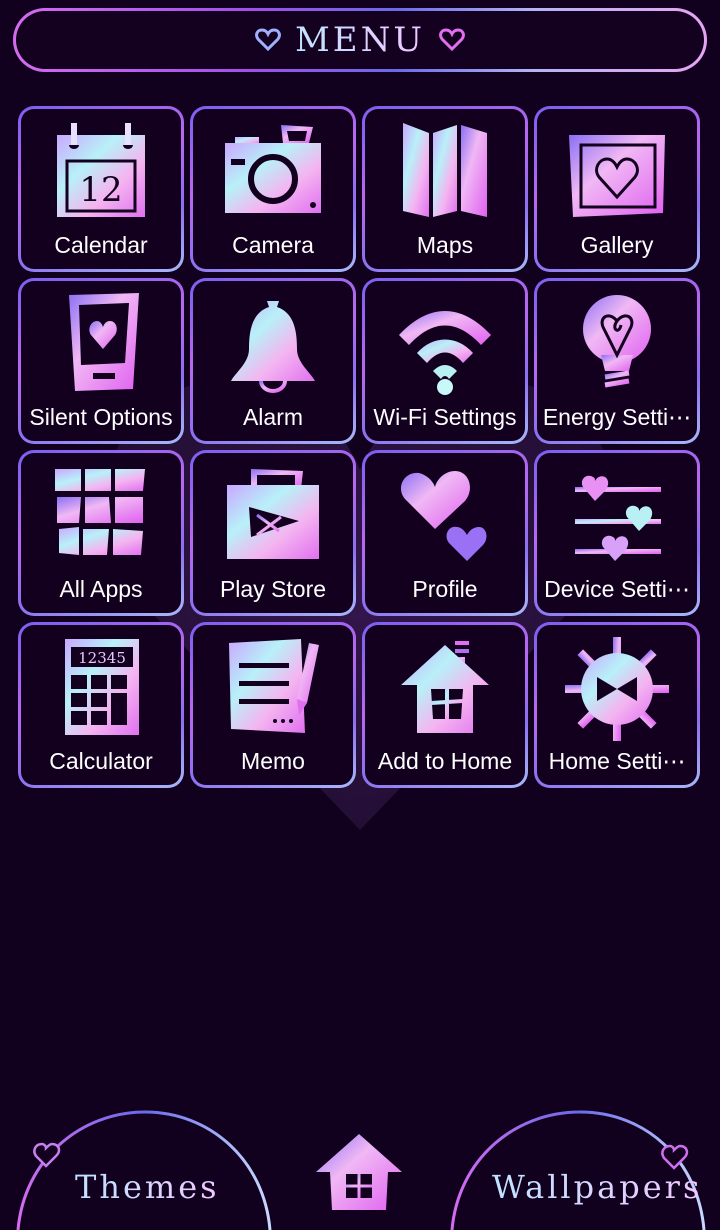 The width and height of the screenshot is (720, 1230). Describe the element at coordinates (597, 1187) in the screenshot. I see `wallpapers-button: Wallpapers` at that location.